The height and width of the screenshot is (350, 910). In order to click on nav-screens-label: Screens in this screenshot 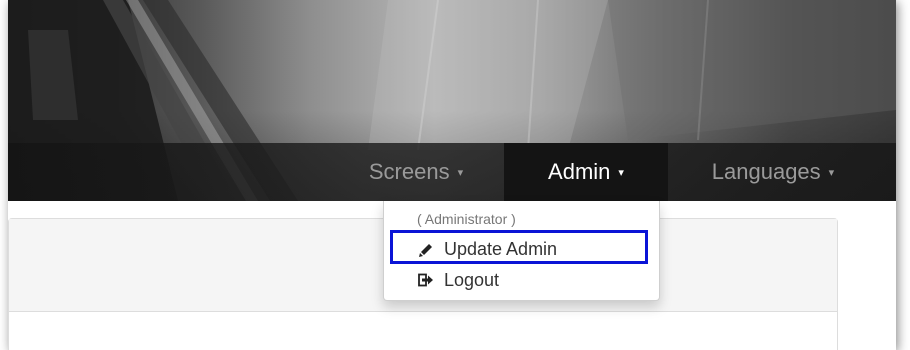, I will do `click(409, 171)`.